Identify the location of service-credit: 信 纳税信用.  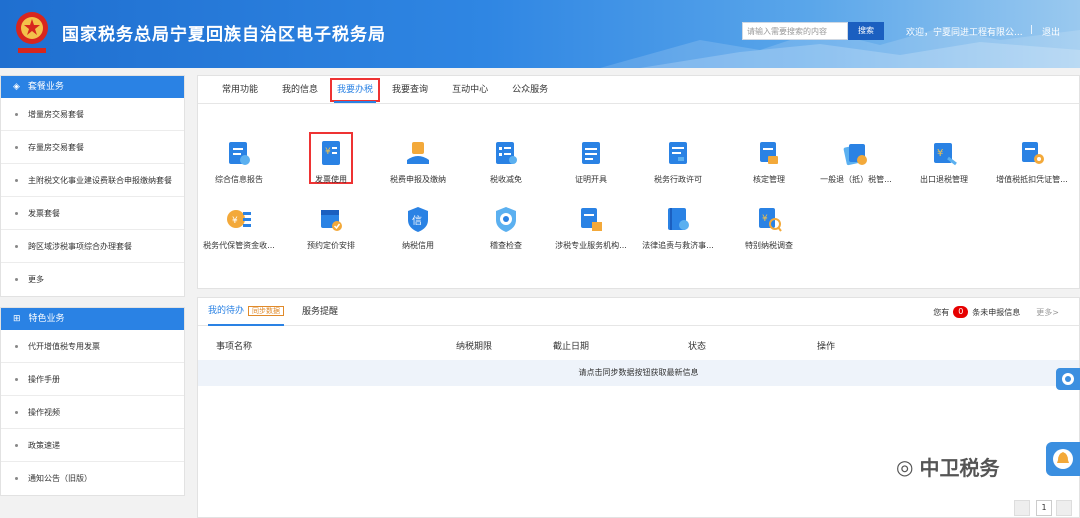
(418, 227).